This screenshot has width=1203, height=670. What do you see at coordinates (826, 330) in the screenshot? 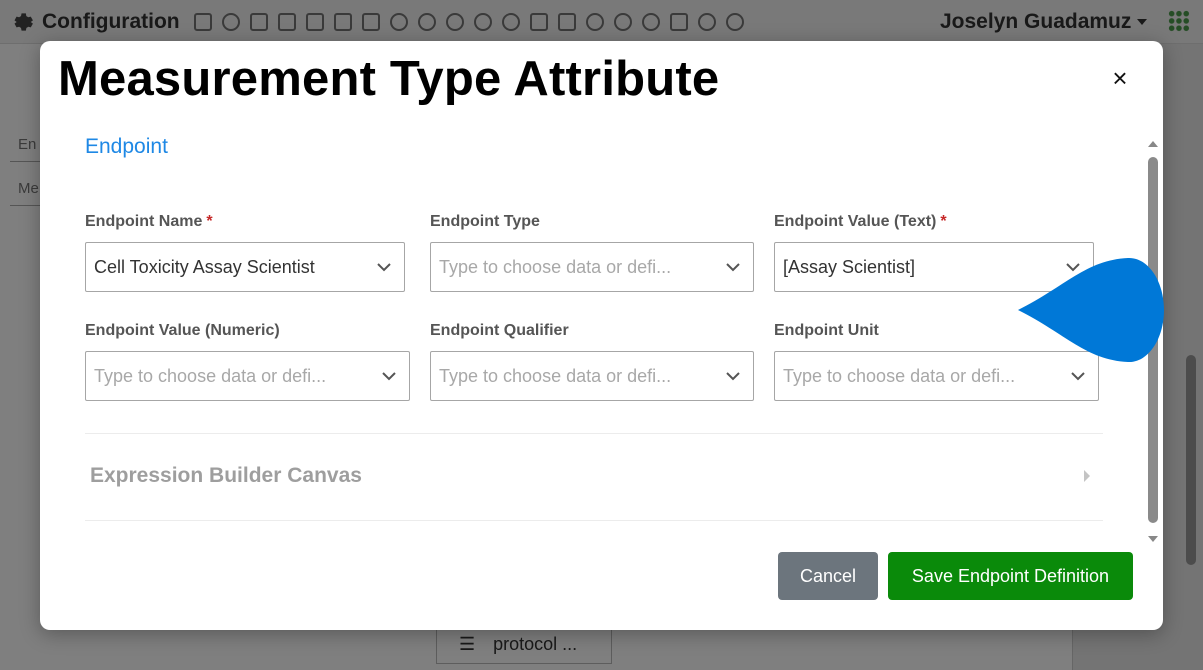
I see `endpoint-unit-label: Endpoint Unit` at bounding box center [826, 330].